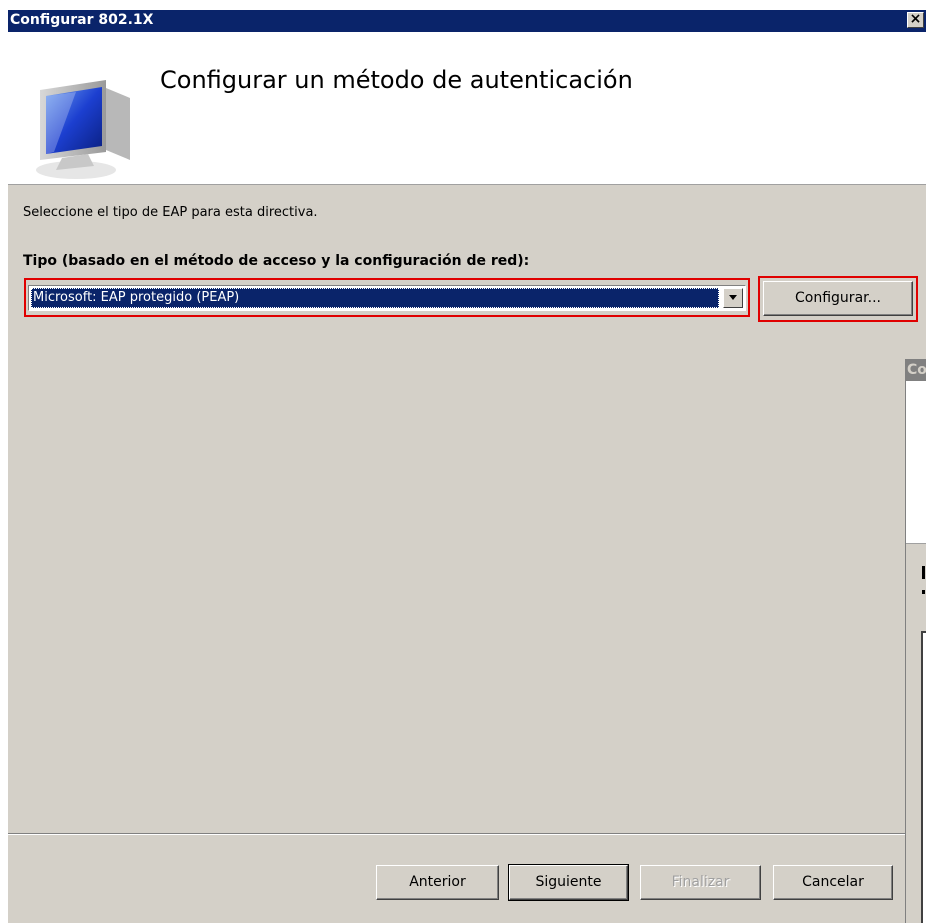 The width and height of the screenshot is (926, 923). Describe the element at coordinates (458, 834) in the screenshot. I see `footer-divider` at that location.